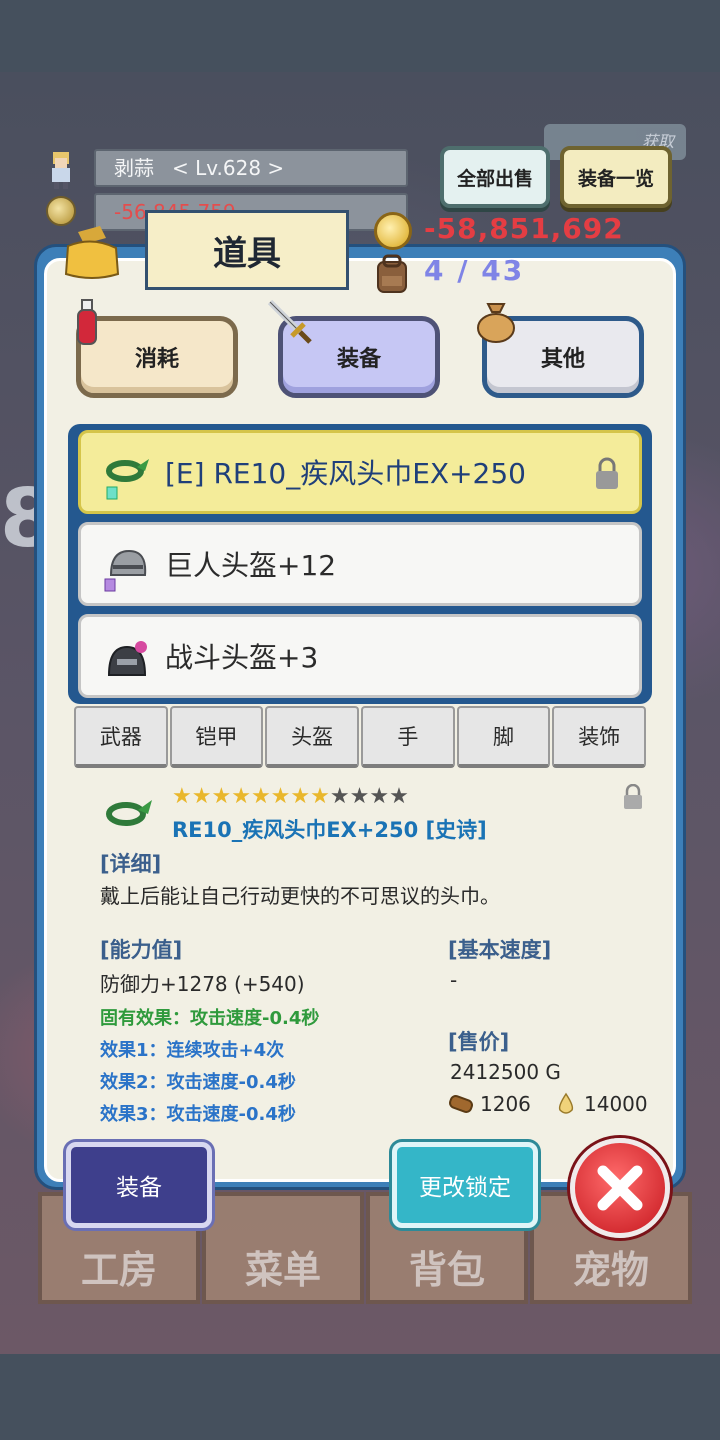 The width and height of the screenshot is (720, 1440). What do you see at coordinates (496, 323) in the screenshot?
I see `pouch-icon` at bounding box center [496, 323].